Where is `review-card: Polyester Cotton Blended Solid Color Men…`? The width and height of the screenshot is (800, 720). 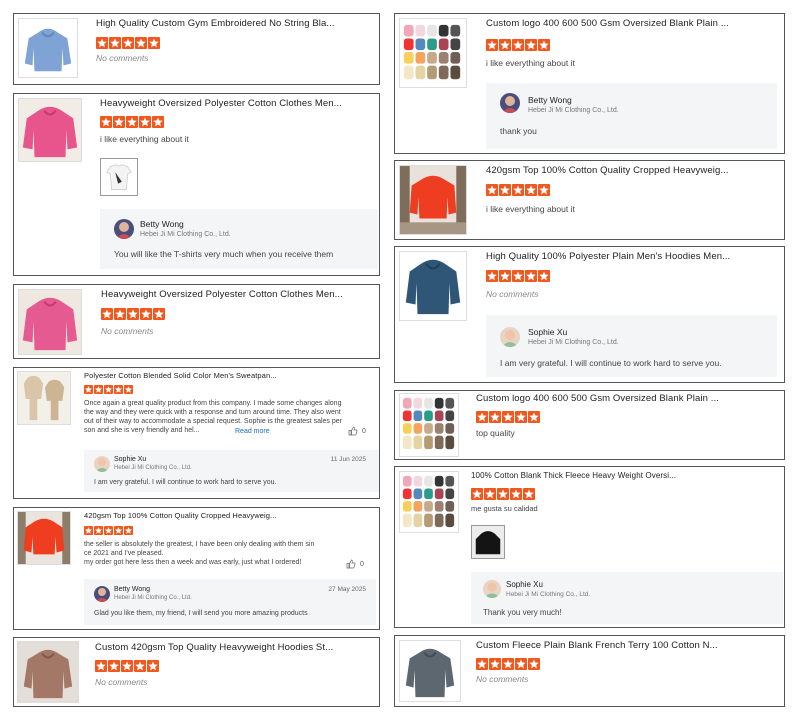 review-card: Polyester Cotton Blended Solid Color Men… is located at coordinates (196, 433).